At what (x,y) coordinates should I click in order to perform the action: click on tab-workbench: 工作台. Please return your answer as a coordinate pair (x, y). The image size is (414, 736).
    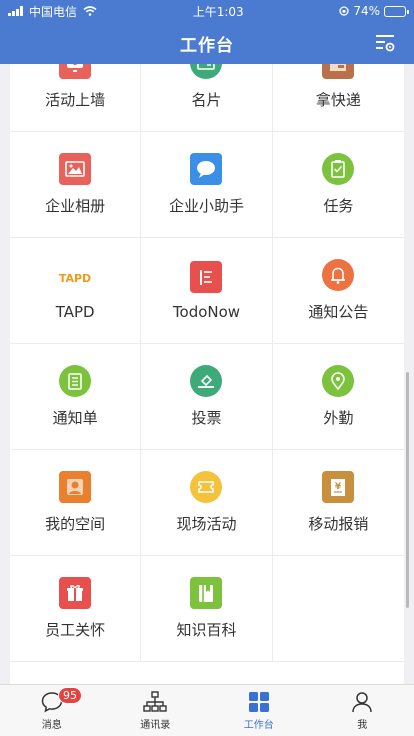
    Looking at the image, I should click on (259, 710).